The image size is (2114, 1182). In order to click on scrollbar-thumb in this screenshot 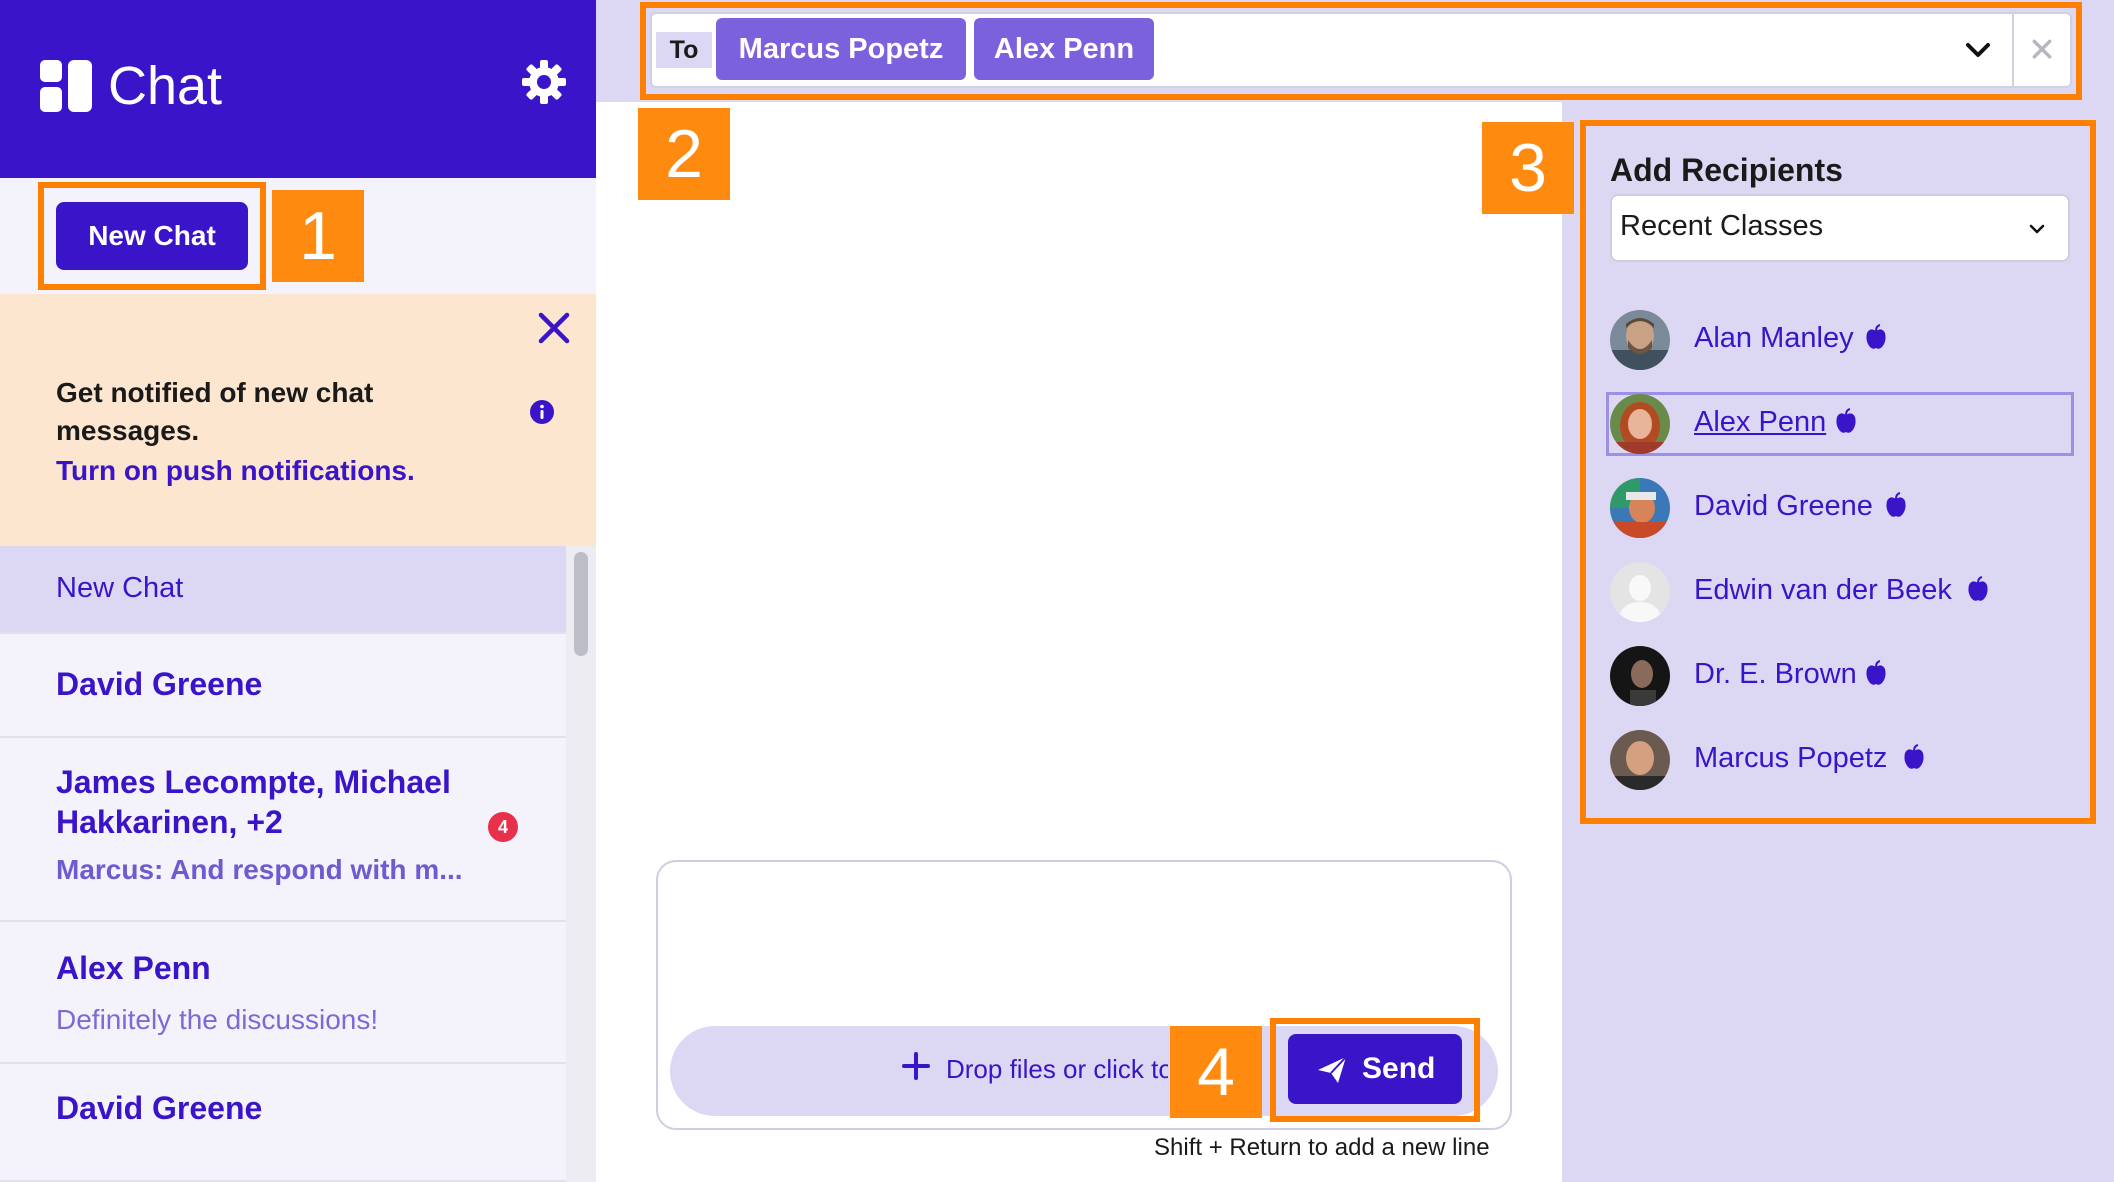, I will do `click(581, 604)`.